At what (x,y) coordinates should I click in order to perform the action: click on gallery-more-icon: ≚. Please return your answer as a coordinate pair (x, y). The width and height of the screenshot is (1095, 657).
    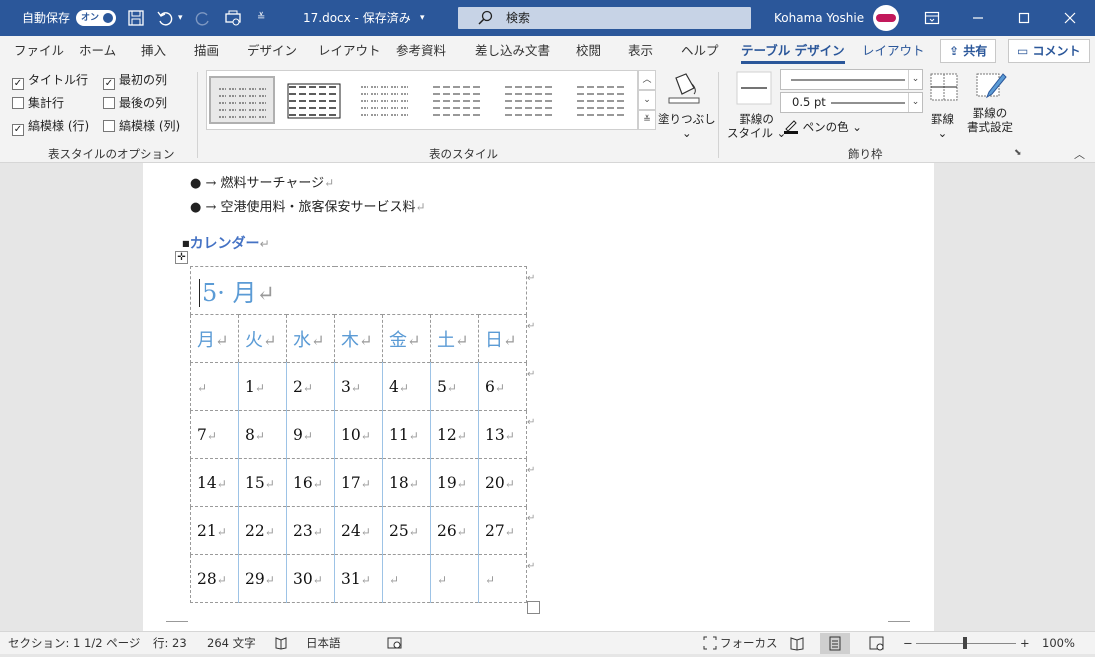
    Looking at the image, I should click on (647, 120).